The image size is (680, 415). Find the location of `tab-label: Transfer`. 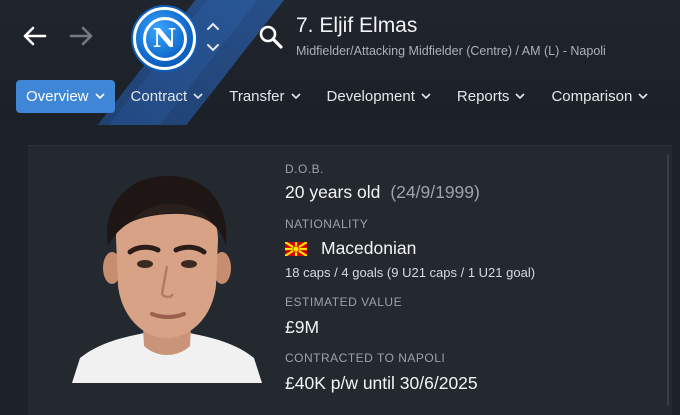

tab-label: Transfer is located at coordinates (257, 96).